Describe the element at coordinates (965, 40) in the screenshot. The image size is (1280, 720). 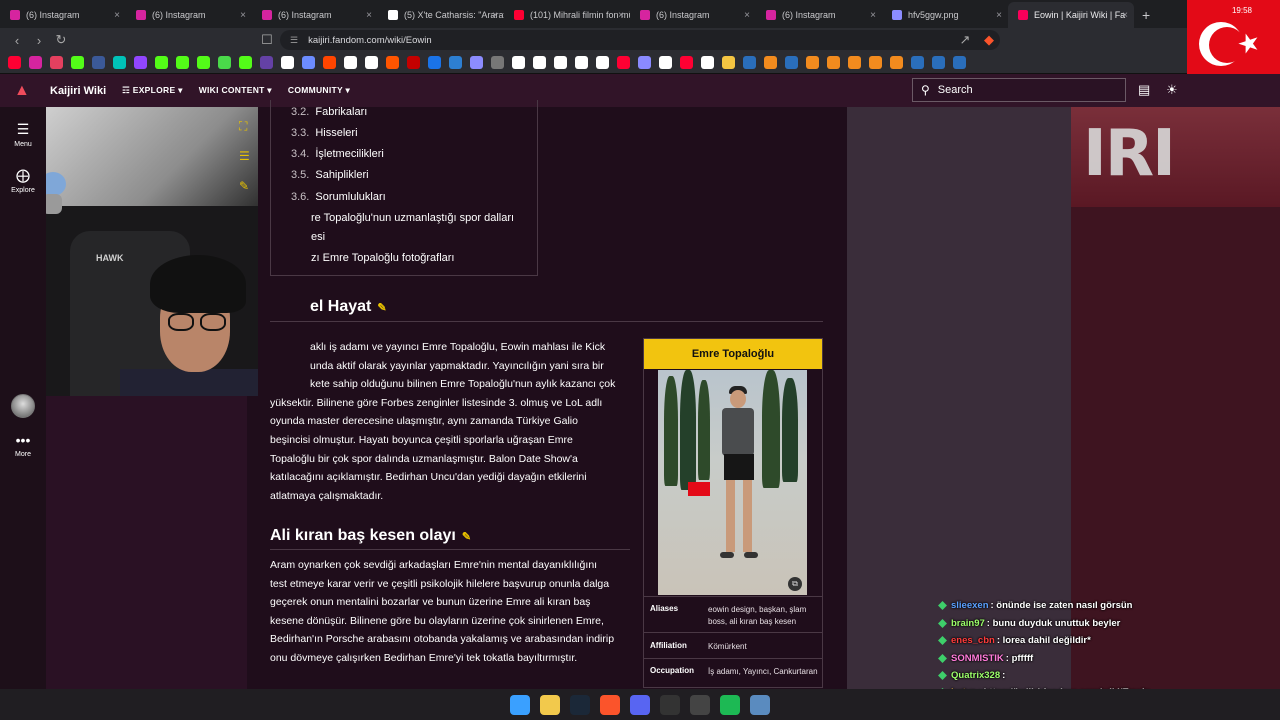
I see `share-icon: ↗` at that location.